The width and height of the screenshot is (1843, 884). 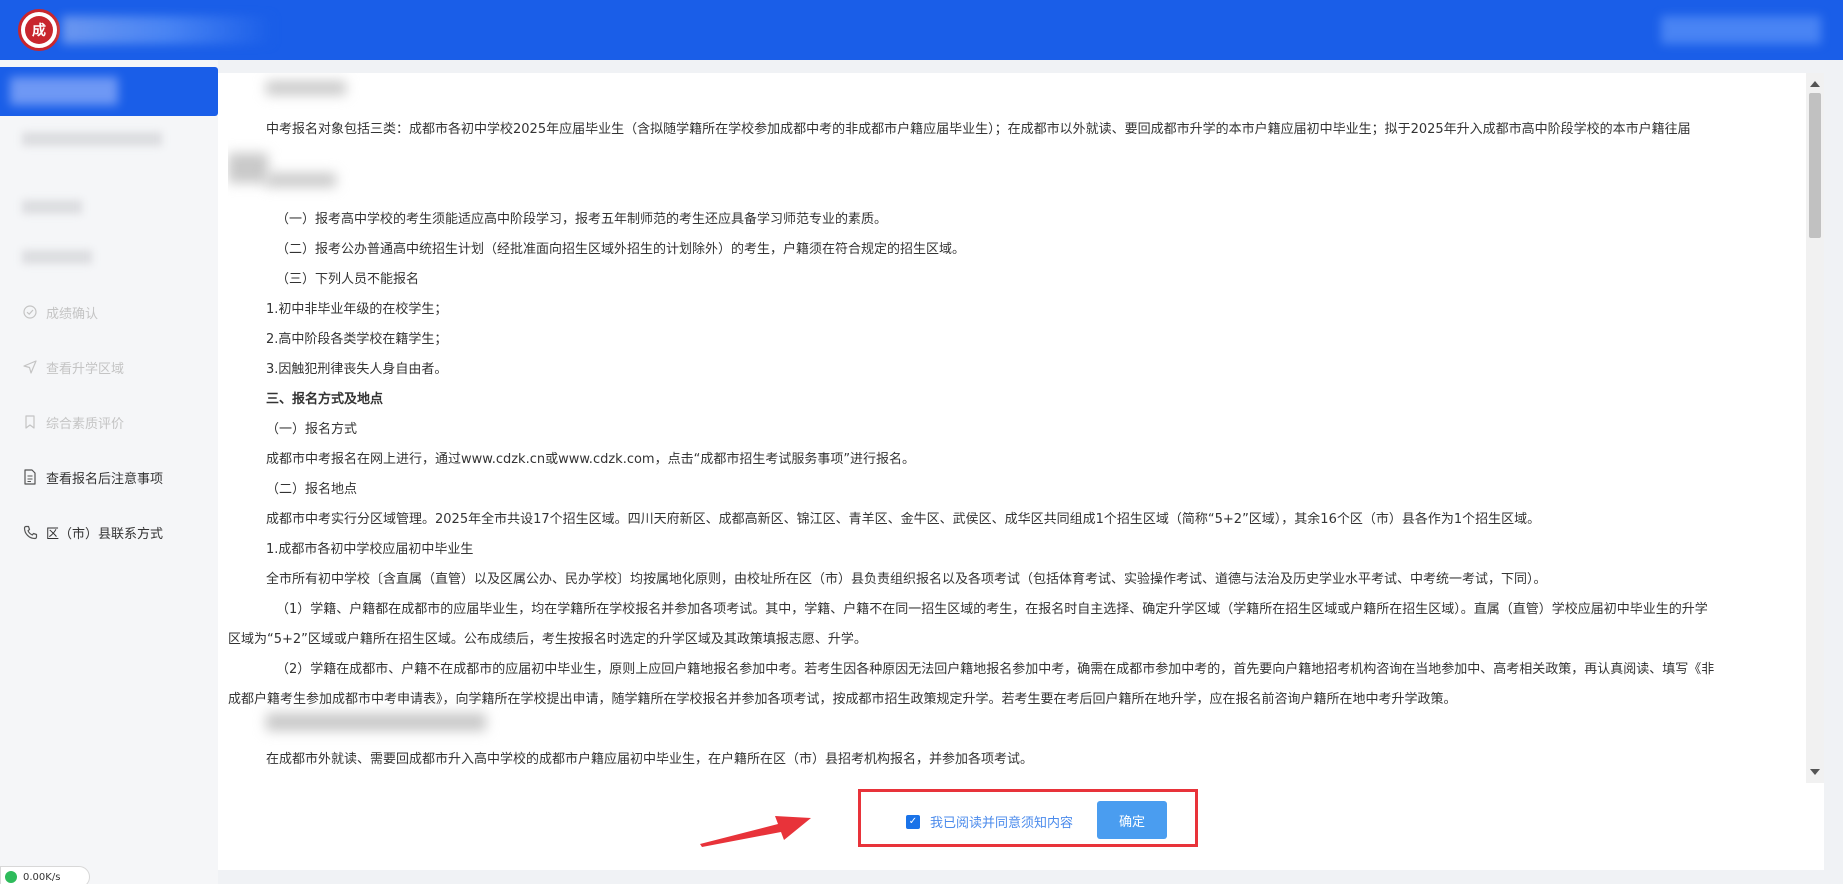 What do you see at coordinates (312, 429) in the screenshot?
I see `notice-paragraph: （一）报名方式` at bounding box center [312, 429].